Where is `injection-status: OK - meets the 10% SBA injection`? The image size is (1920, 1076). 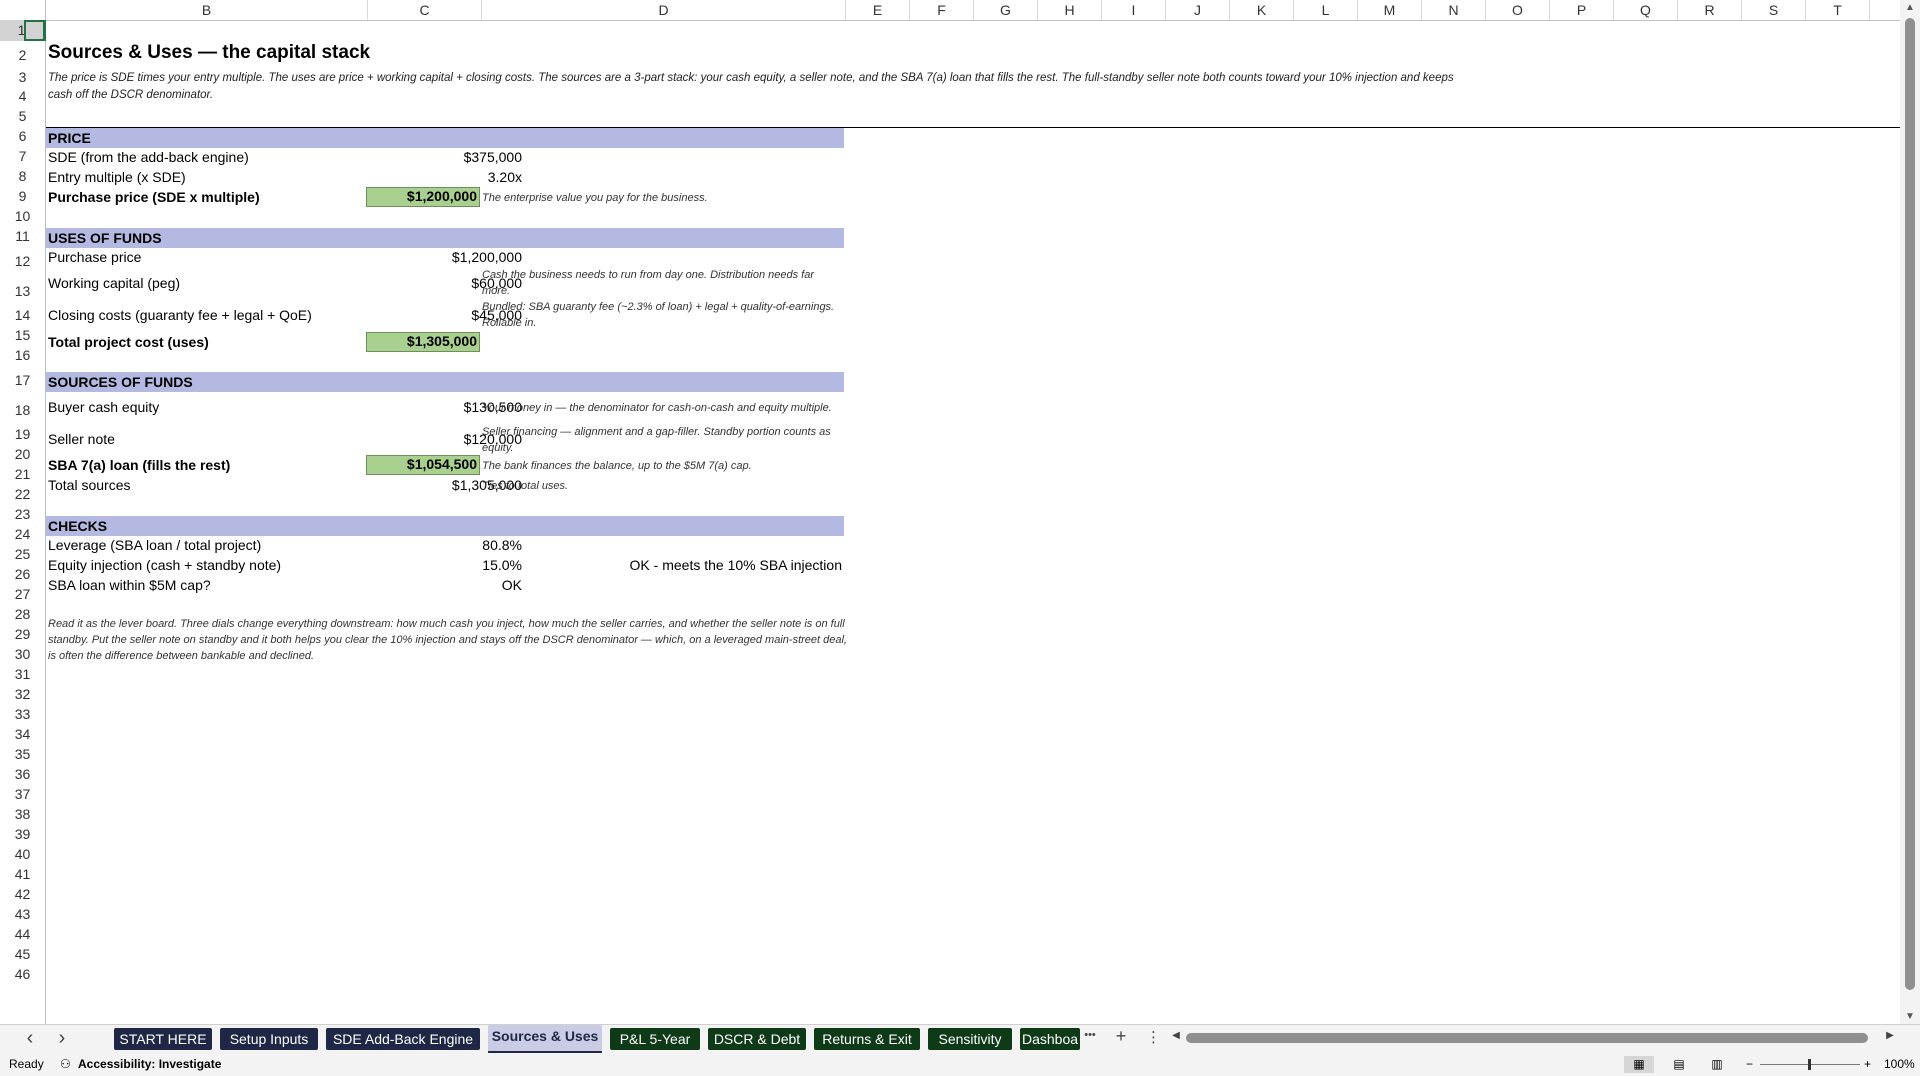 injection-status: OK - meets the 10% SBA injection is located at coordinates (684, 565).